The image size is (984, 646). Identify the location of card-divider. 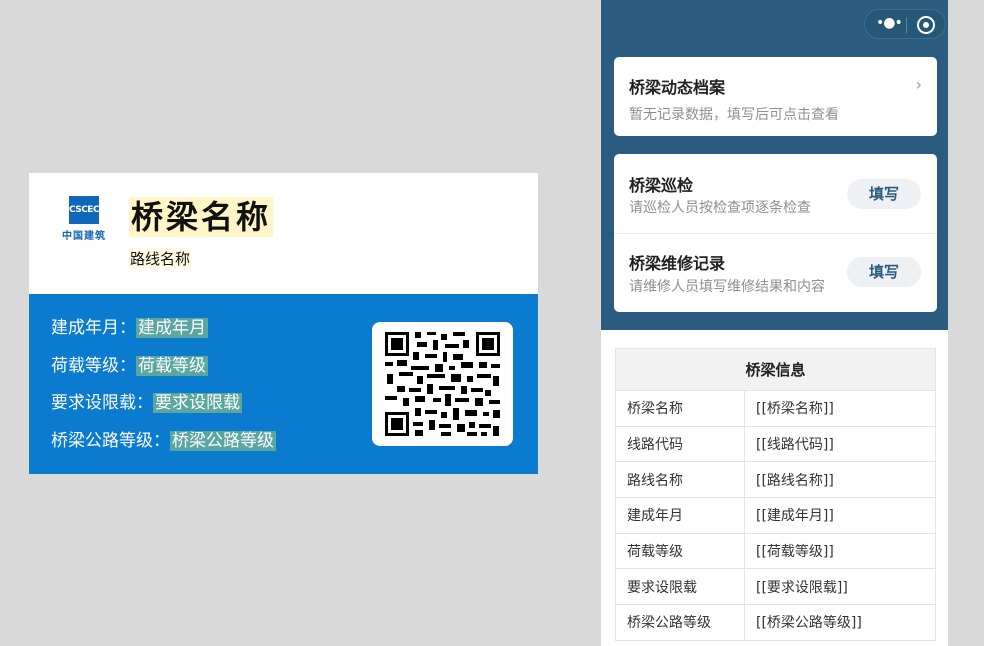
(775, 233).